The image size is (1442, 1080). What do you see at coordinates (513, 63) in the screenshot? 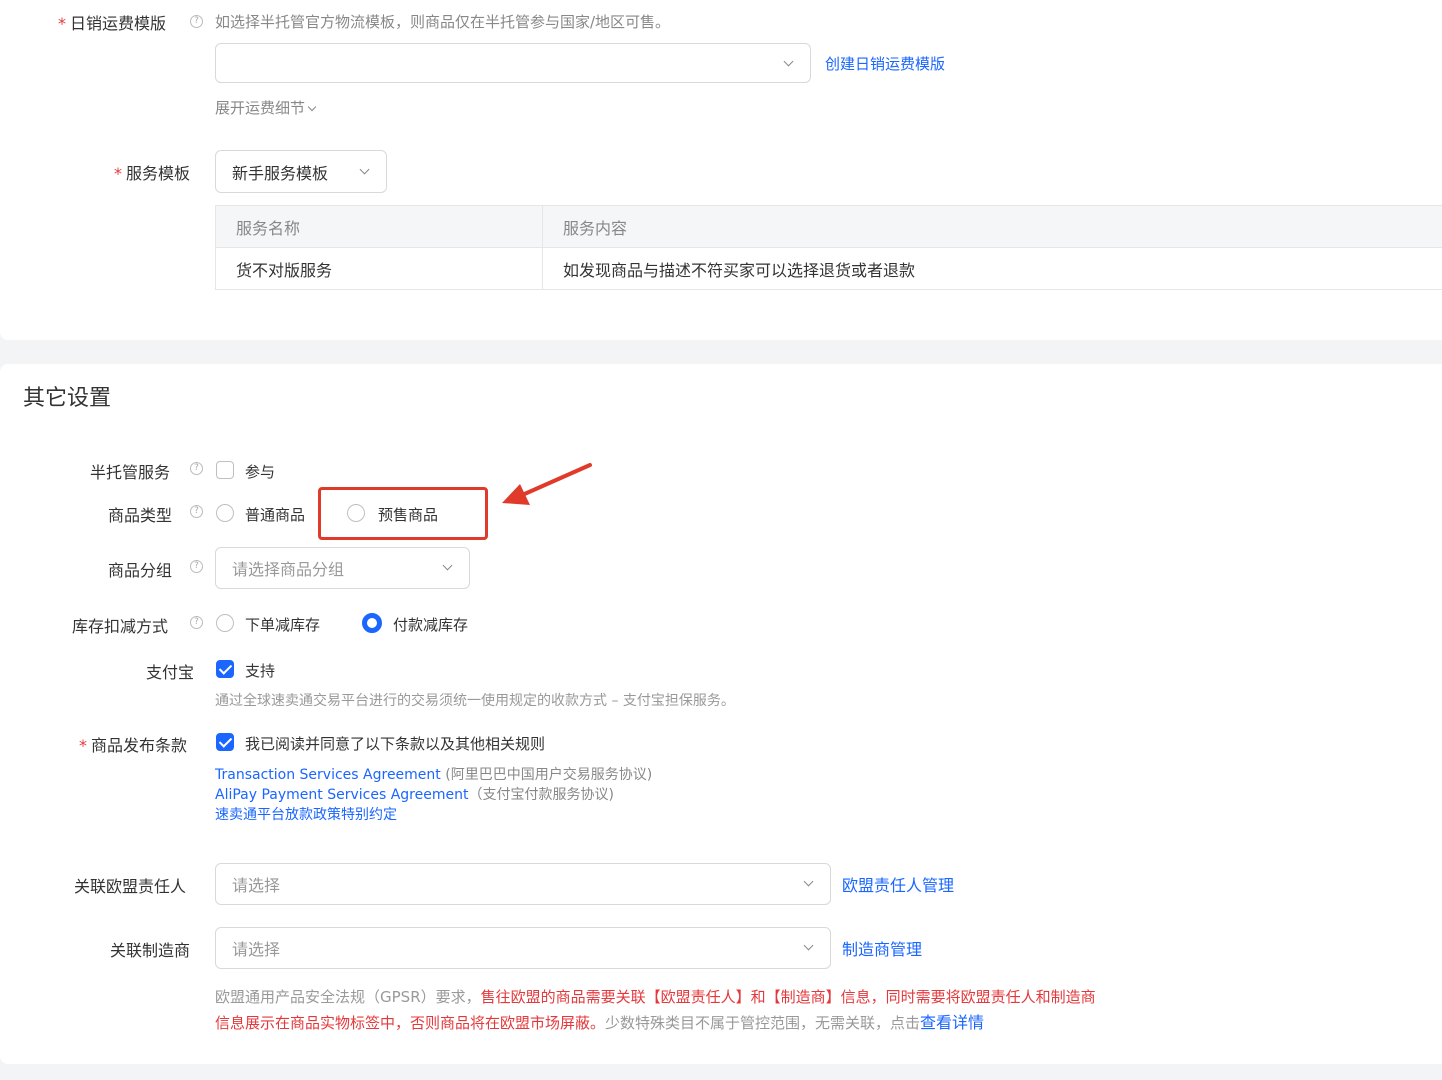
I see `shipping-template-select` at bounding box center [513, 63].